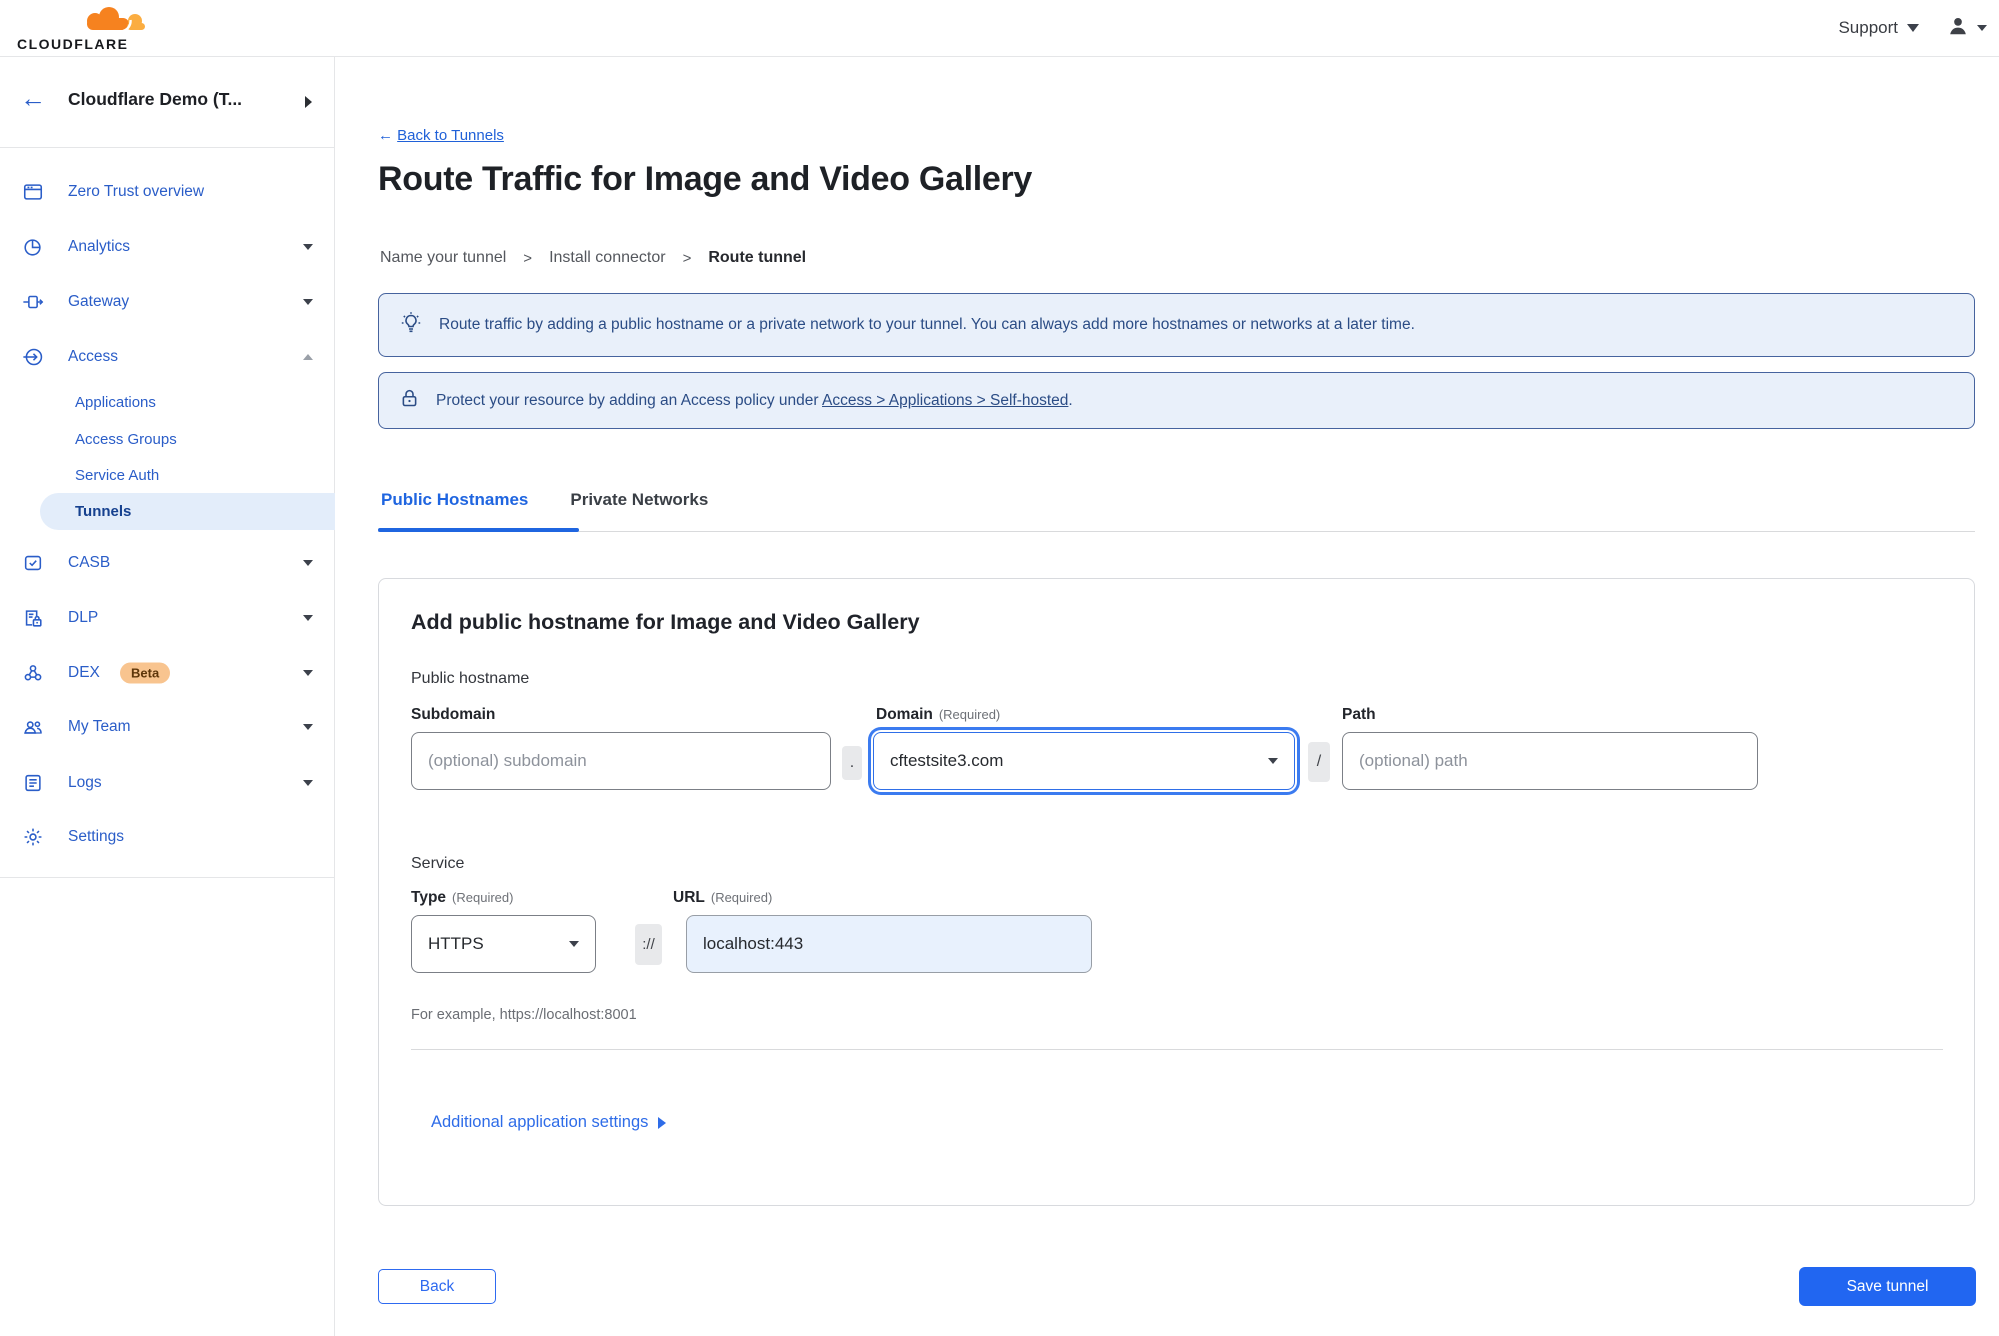 The height and width of the screenshot is (1336, 1999). Describe the element at coordinates (540, 1122) in the screenshot. I see `additional-settings-label: Additional application settings` at that location.